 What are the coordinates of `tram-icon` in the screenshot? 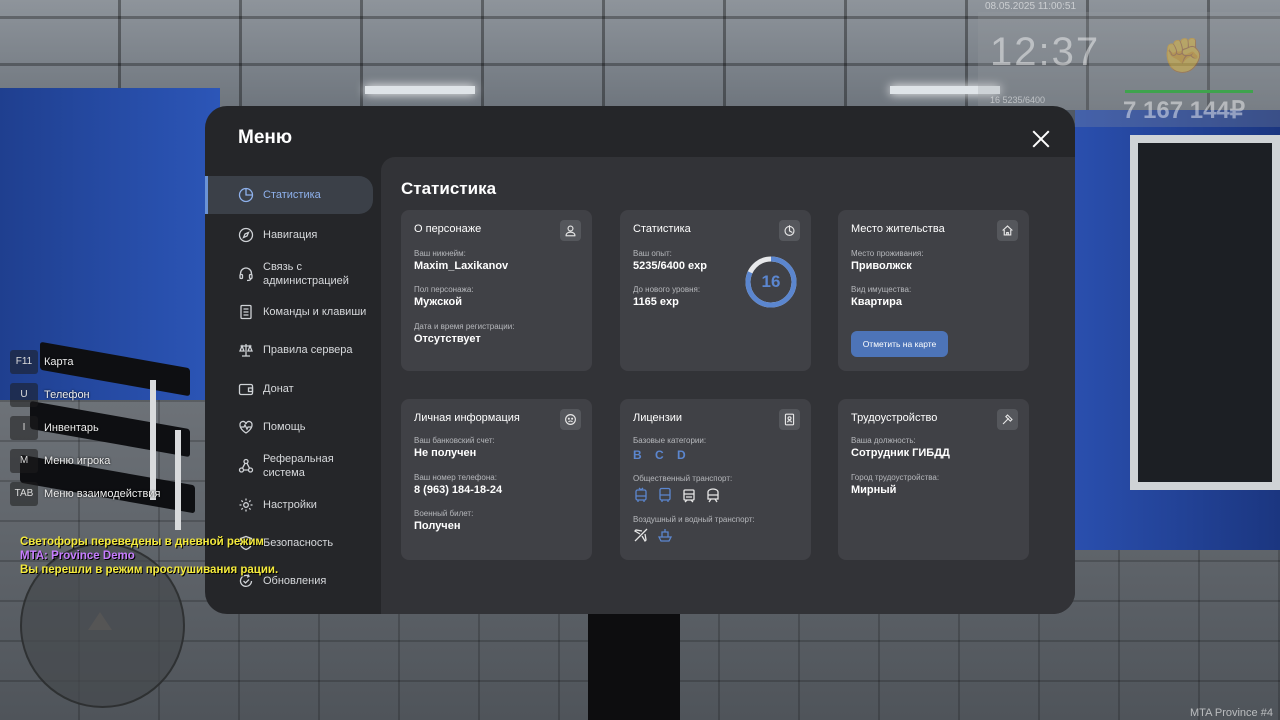 It's located at (689, 496).